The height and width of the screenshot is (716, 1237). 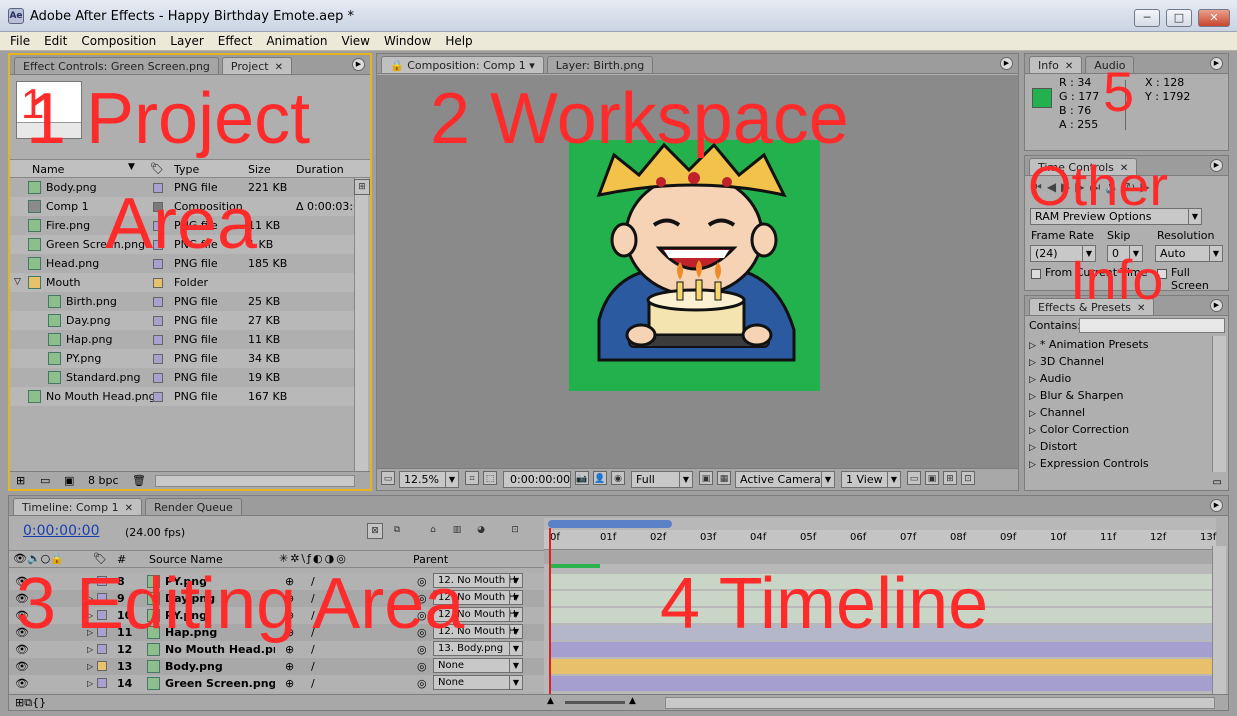 What do you see at coordinates (375, 531) in the screenshot?
I see `comp-mini-flowchart-icon: ⊠` at bounding box center [375, 531].